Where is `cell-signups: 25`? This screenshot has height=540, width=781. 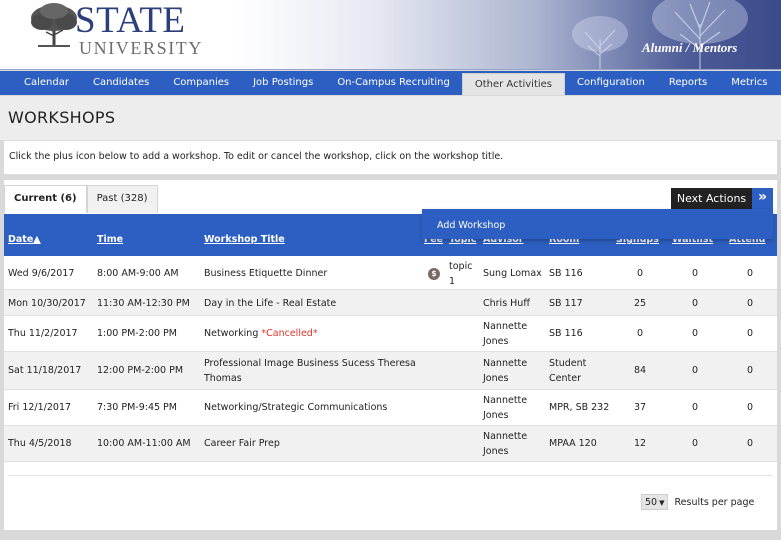 cell-signups: 25 is located at coordinates (640, 303).